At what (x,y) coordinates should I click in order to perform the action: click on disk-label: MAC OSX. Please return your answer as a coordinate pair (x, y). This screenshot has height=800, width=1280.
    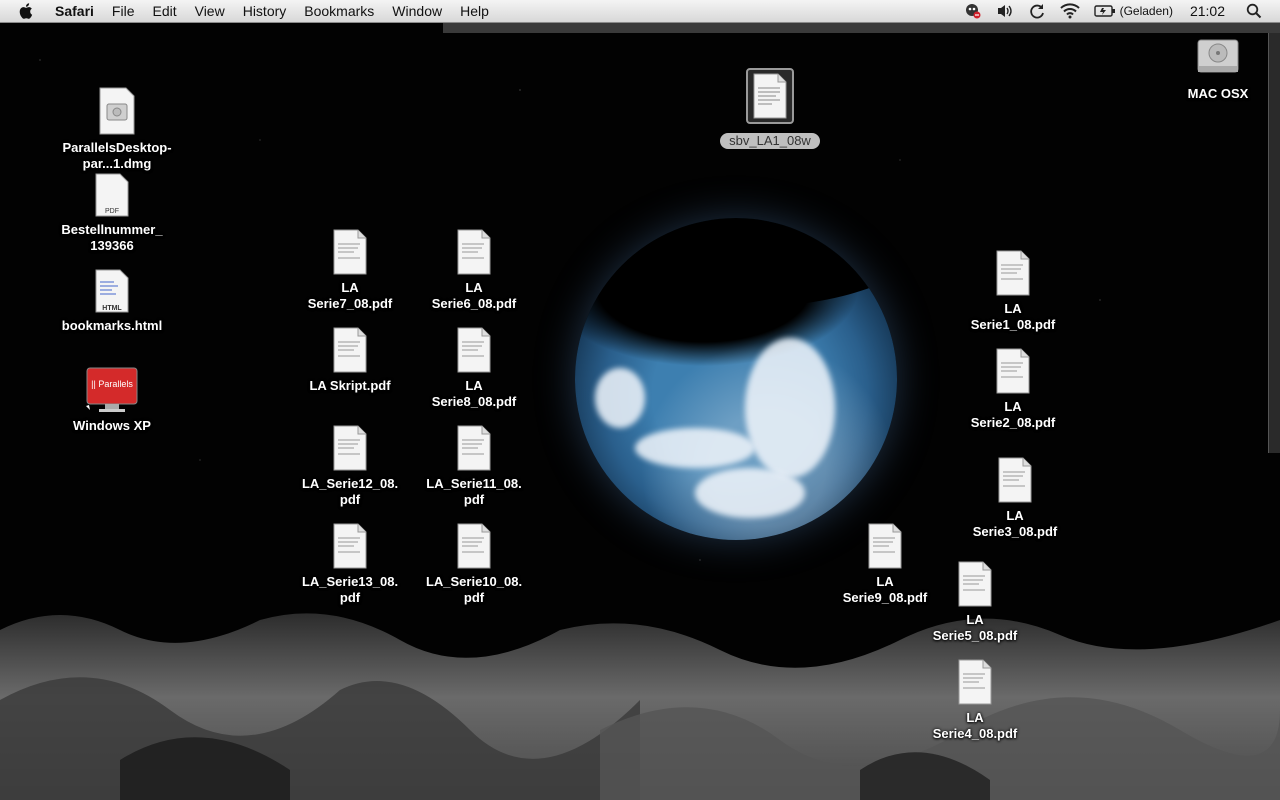
    Looking at the image, I should click on (1218, 93).